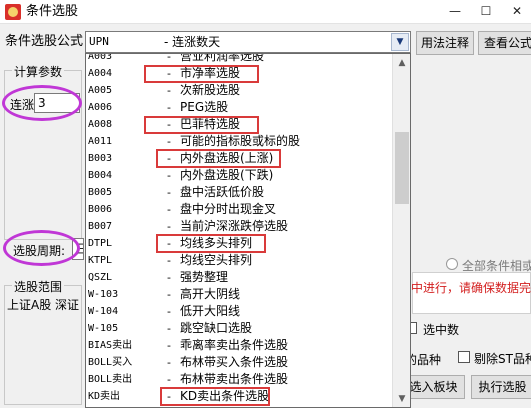 The width and height of the screenshot is (531, 408). What do you see at coordinates (501, 387) in the screenshot?
I see `execute-selection-button: 执行选股` at bounding box center [501, 387].